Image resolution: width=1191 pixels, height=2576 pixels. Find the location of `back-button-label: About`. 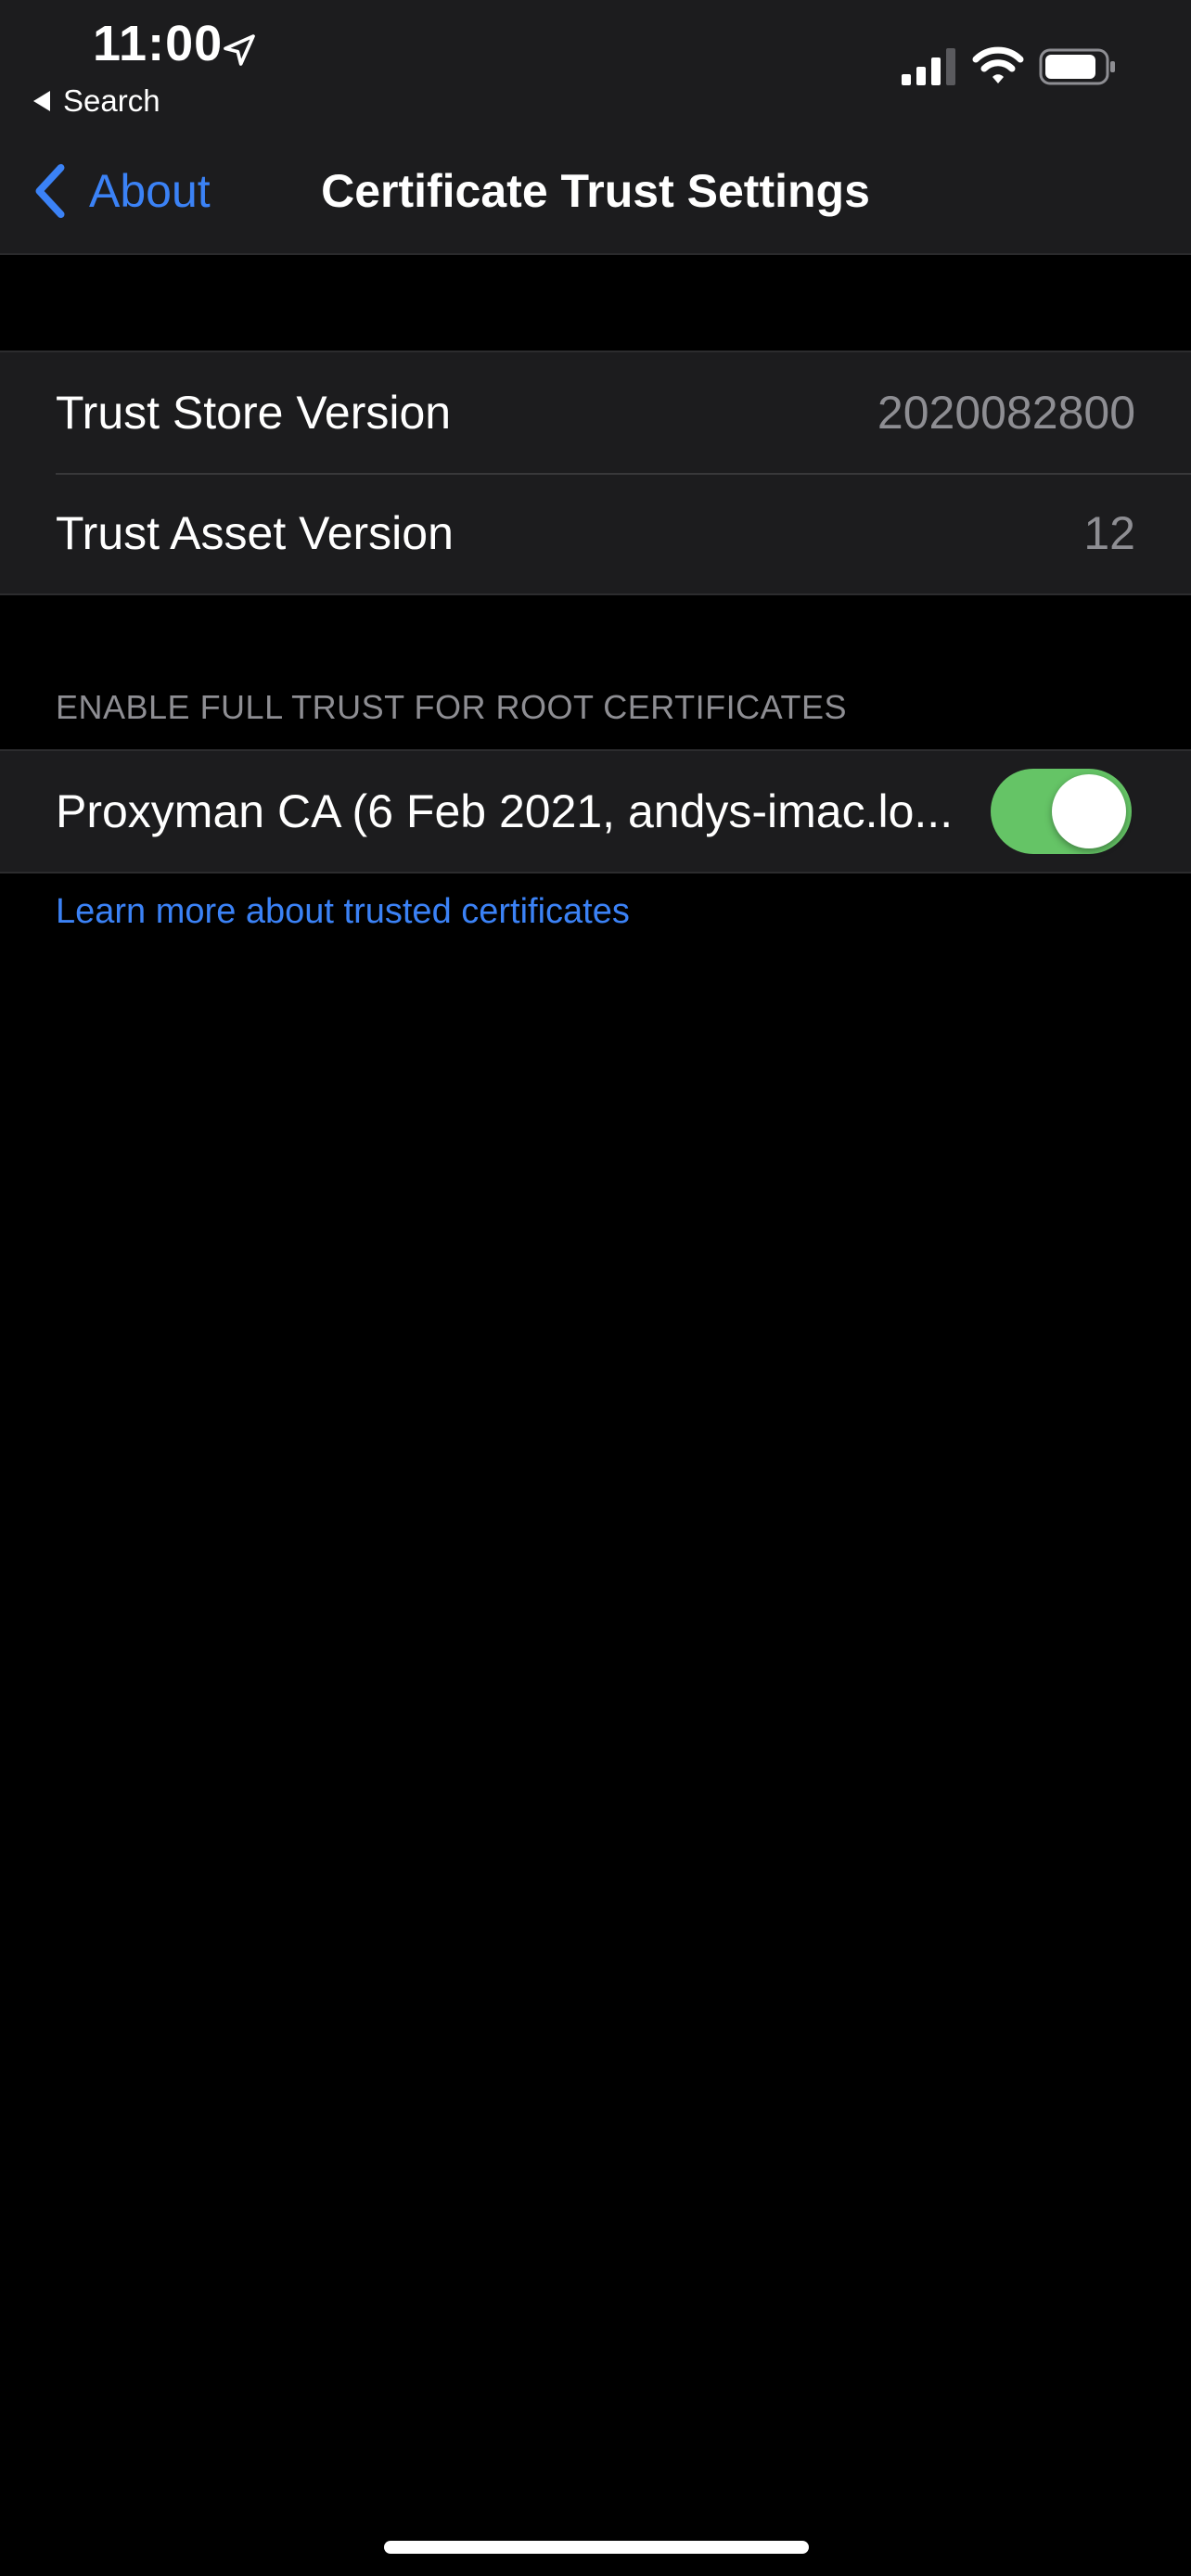

back-button-label: About is located at coordinates (150, 191).